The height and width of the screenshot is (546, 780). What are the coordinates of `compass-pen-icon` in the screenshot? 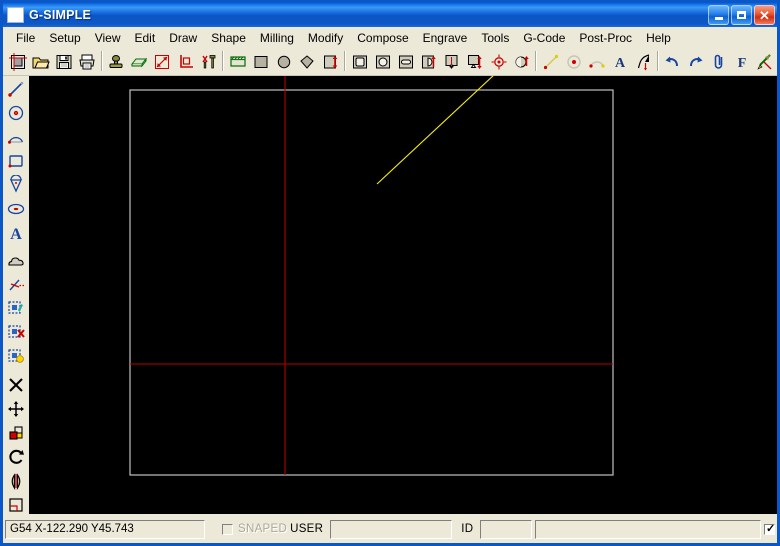 It's located at (765, 62).